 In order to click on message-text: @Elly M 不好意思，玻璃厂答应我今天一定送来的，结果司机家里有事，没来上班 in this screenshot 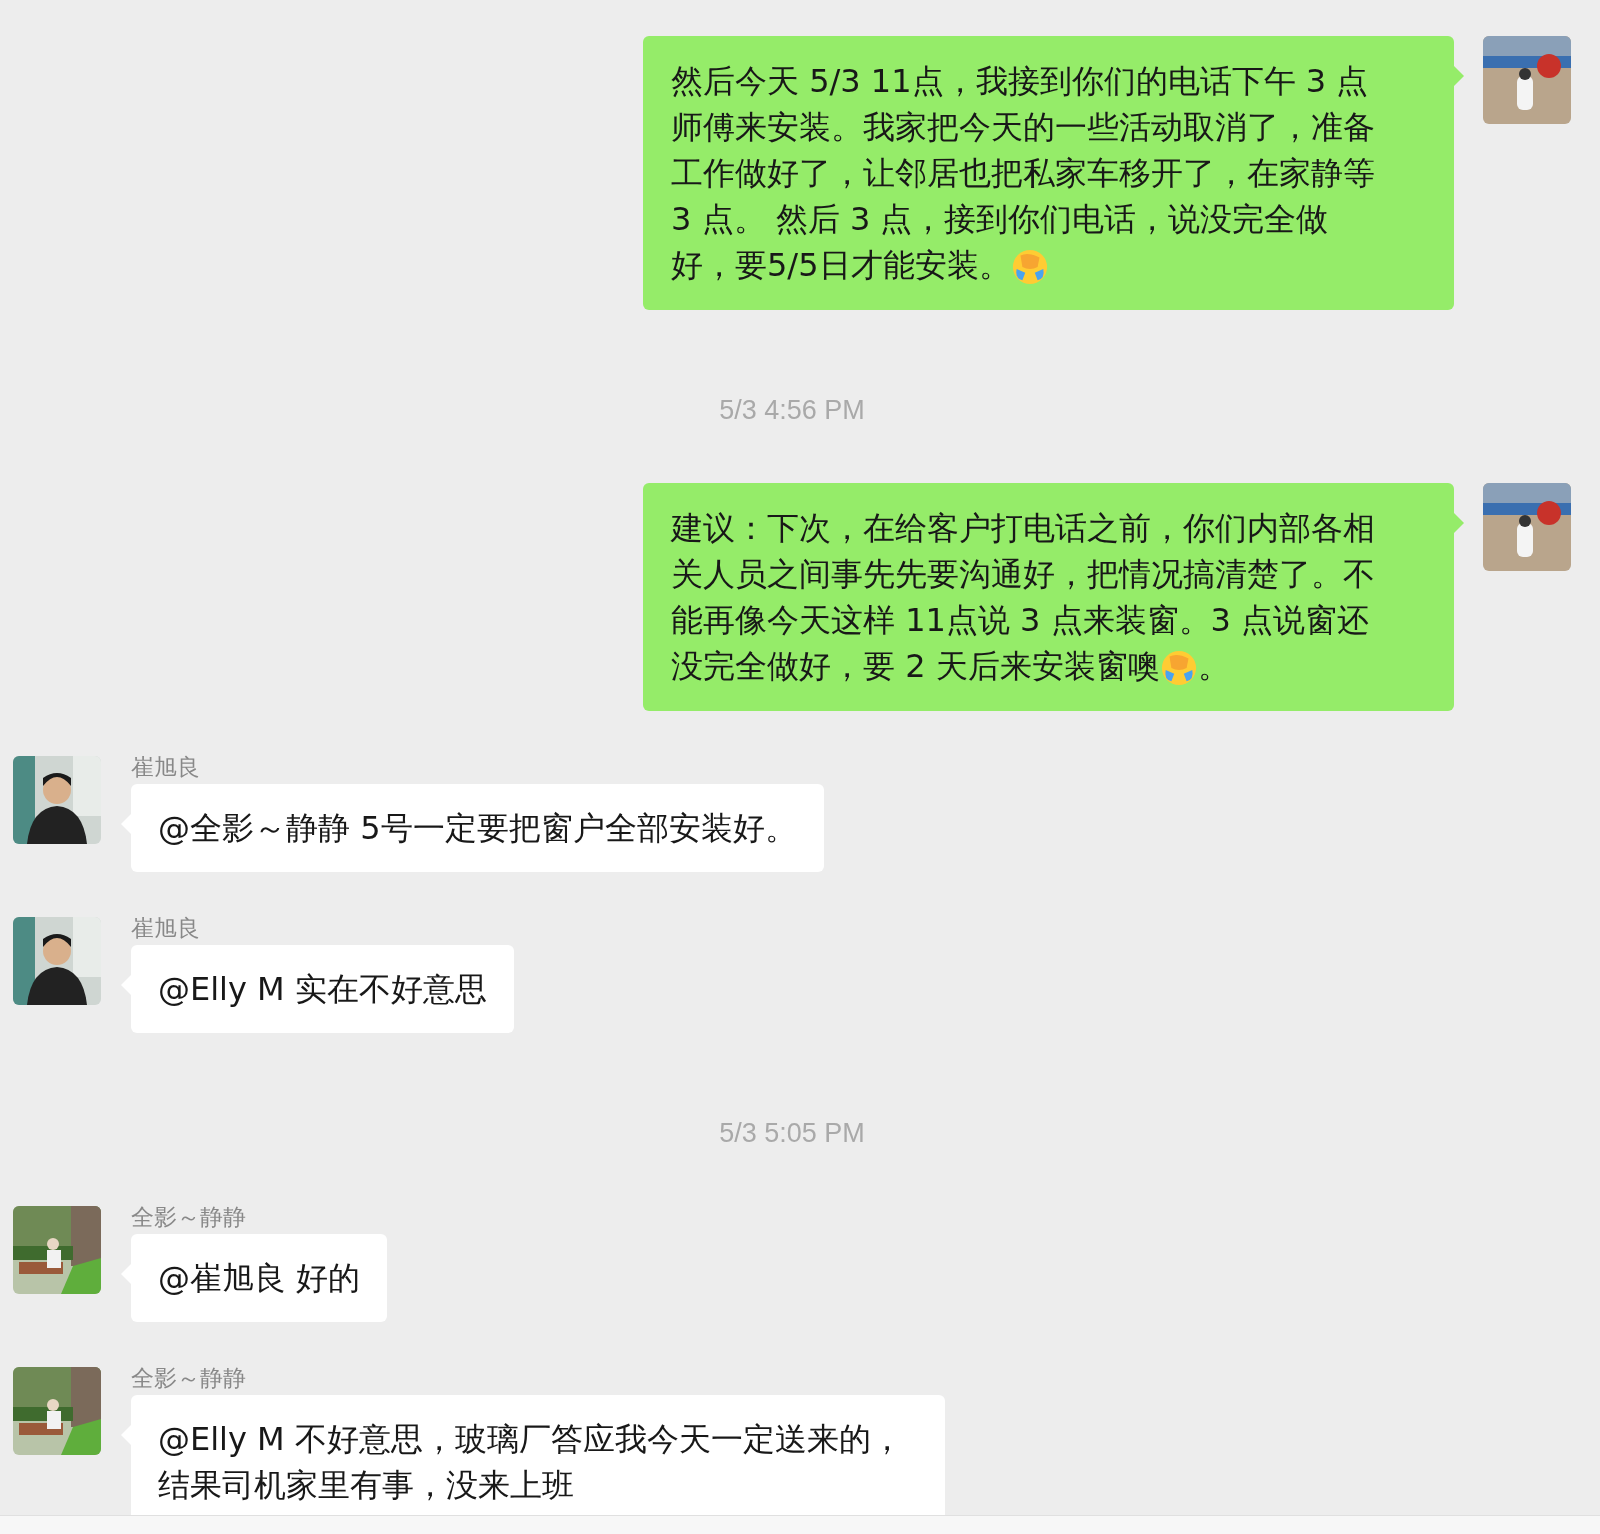, I will do `click(531, 1462)`.